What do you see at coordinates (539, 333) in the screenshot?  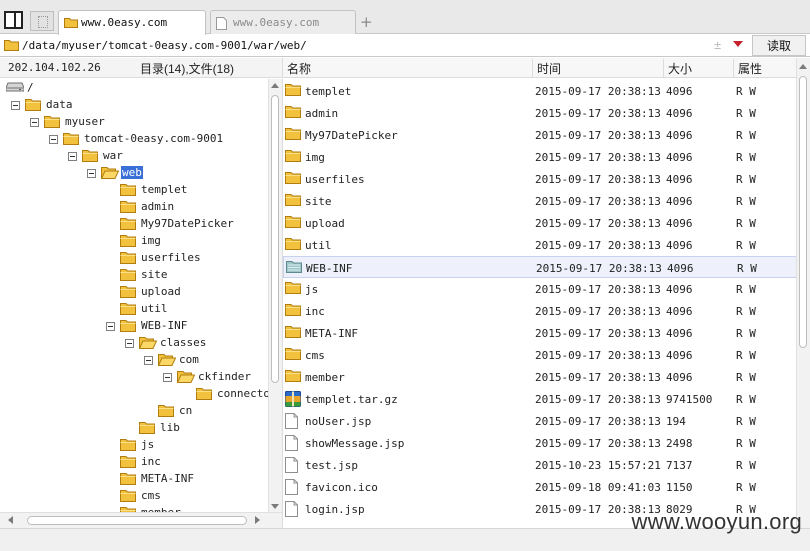 I see `file-row: META-INF 2015-09-17 20:38:13 4096 R W` at bounding box center [539, 333].